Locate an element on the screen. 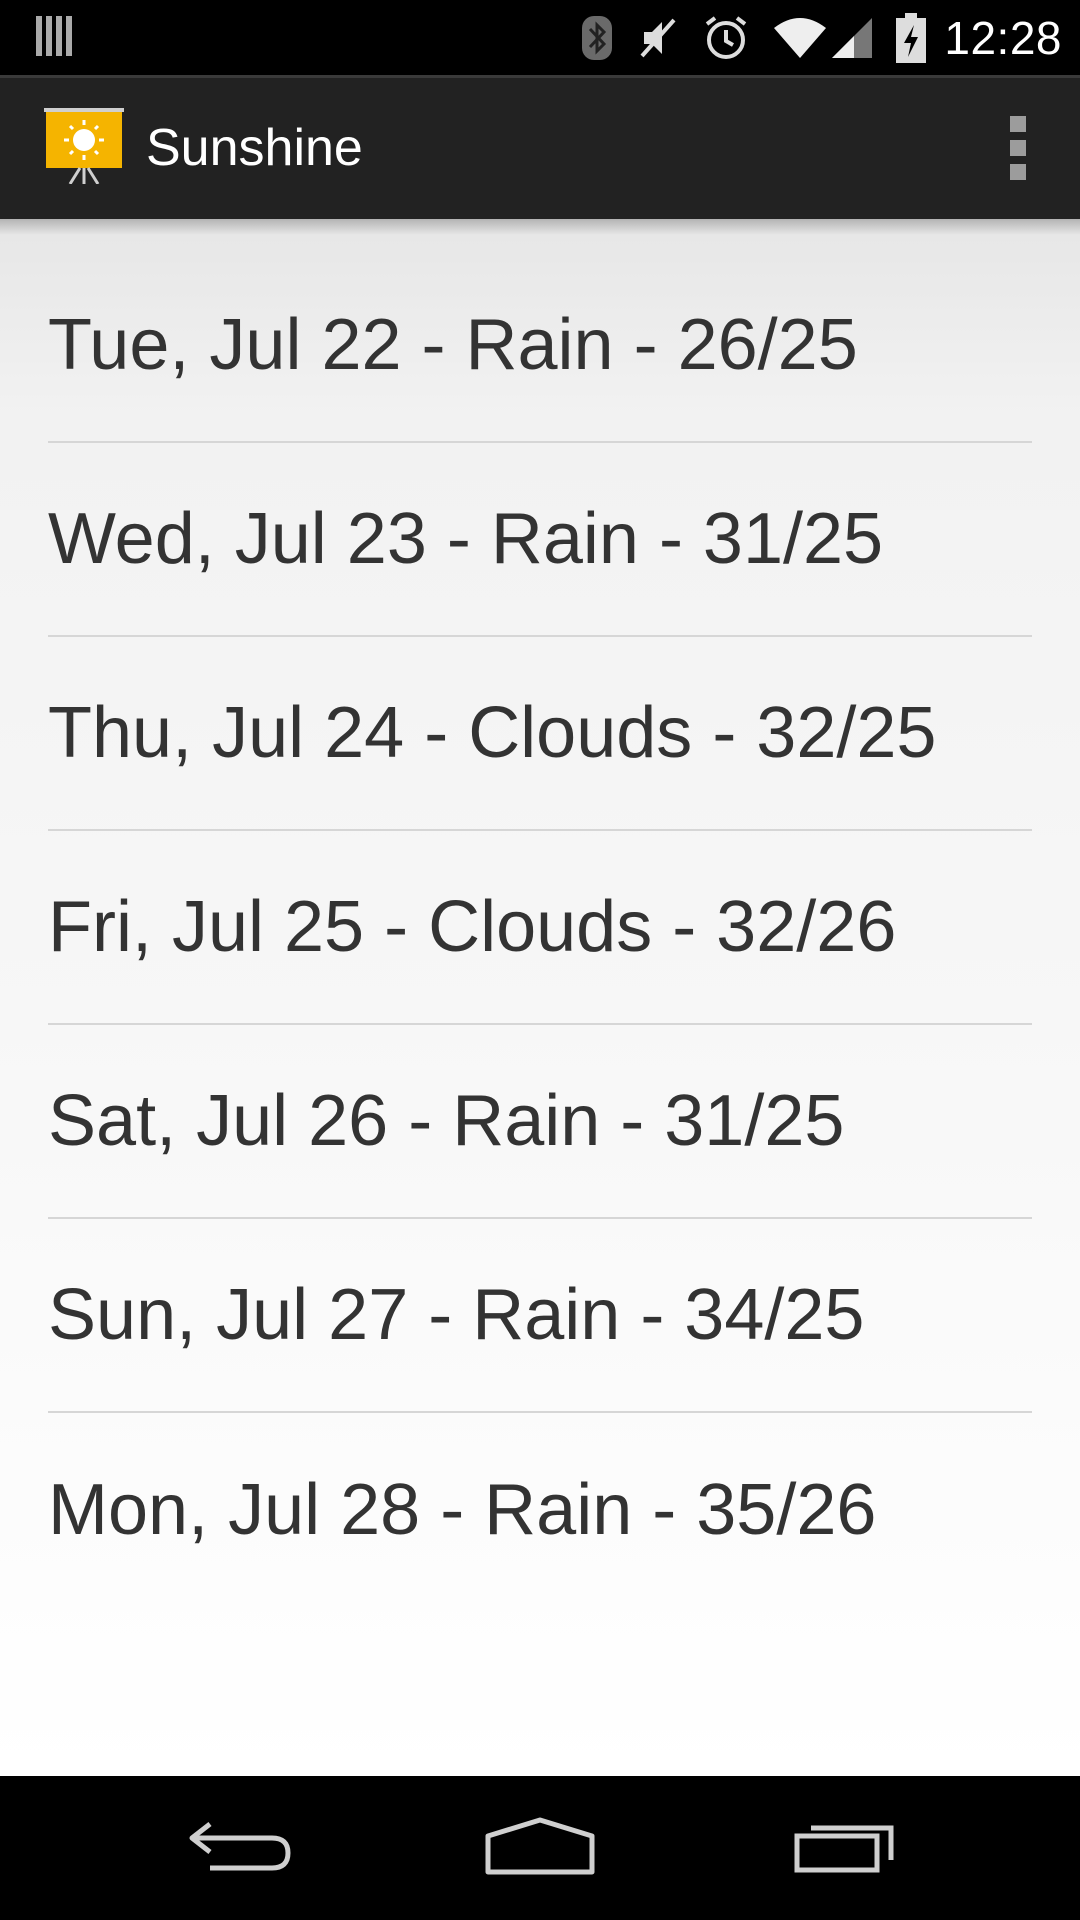 This screenshot has width=1080, height=1920. status-bar: 12:28 is located at coordinates (540, 37).